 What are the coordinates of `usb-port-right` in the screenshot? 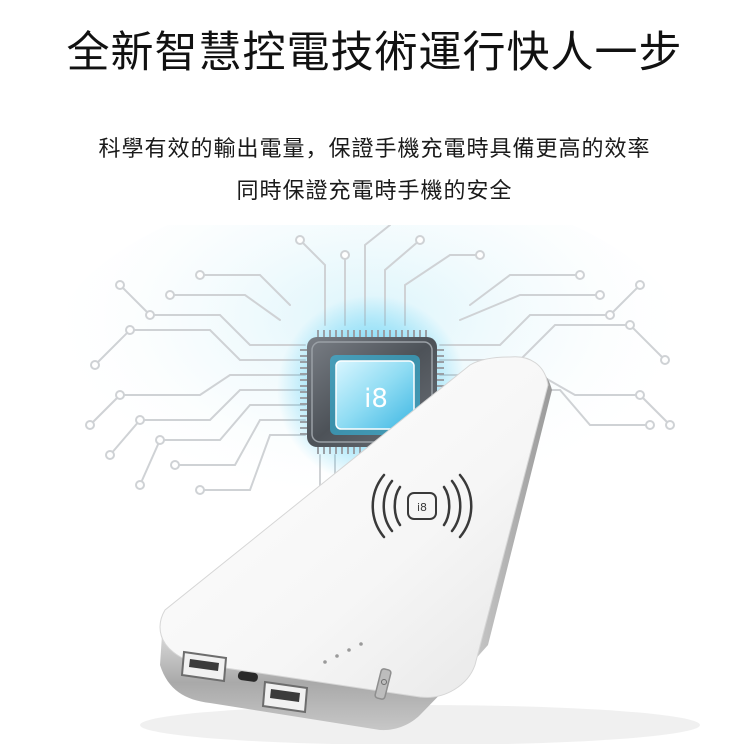 It's located at (285, 697).